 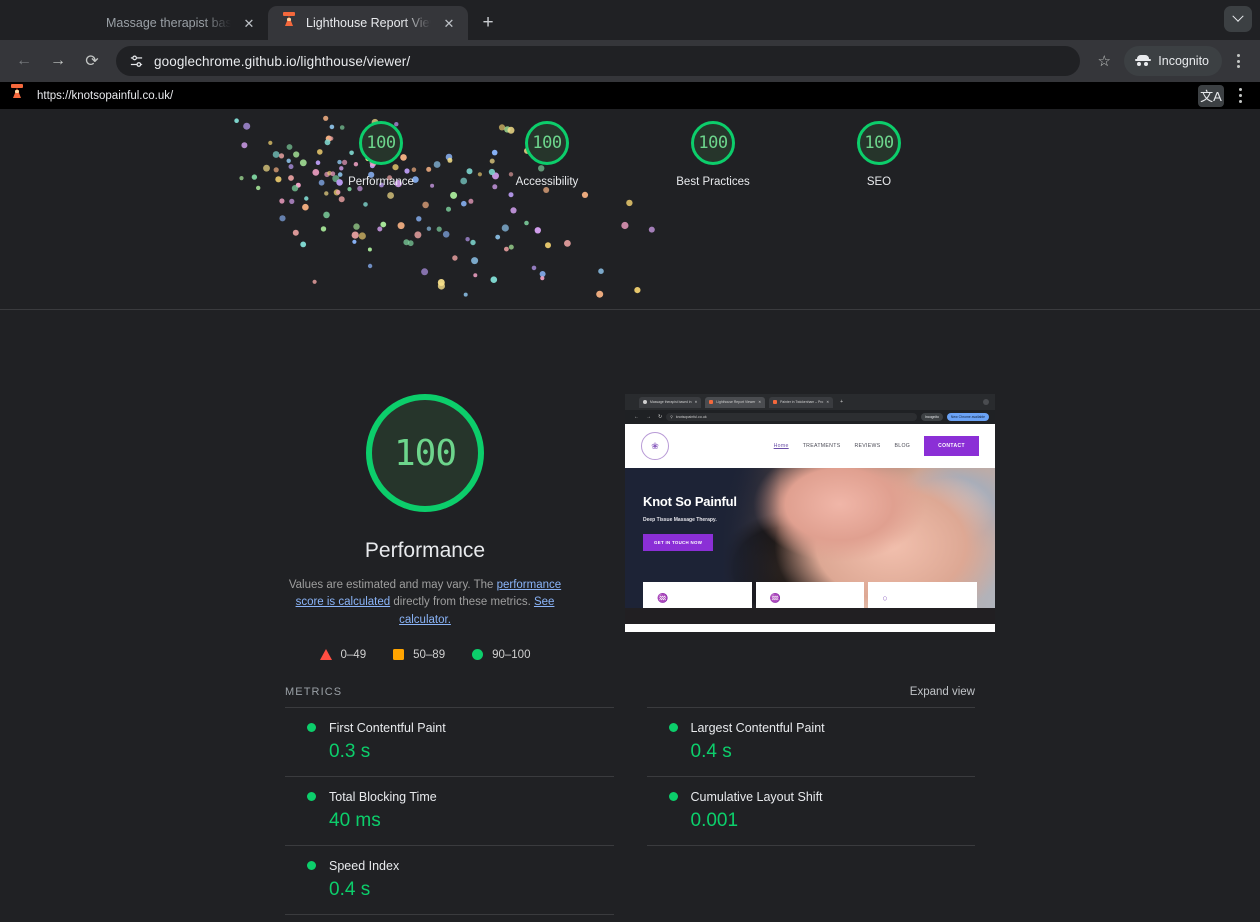 What do you see at coordinates (92, 61) in the screenshot?
I see `reload-button: ⟳` at bounding box center [92, 61].